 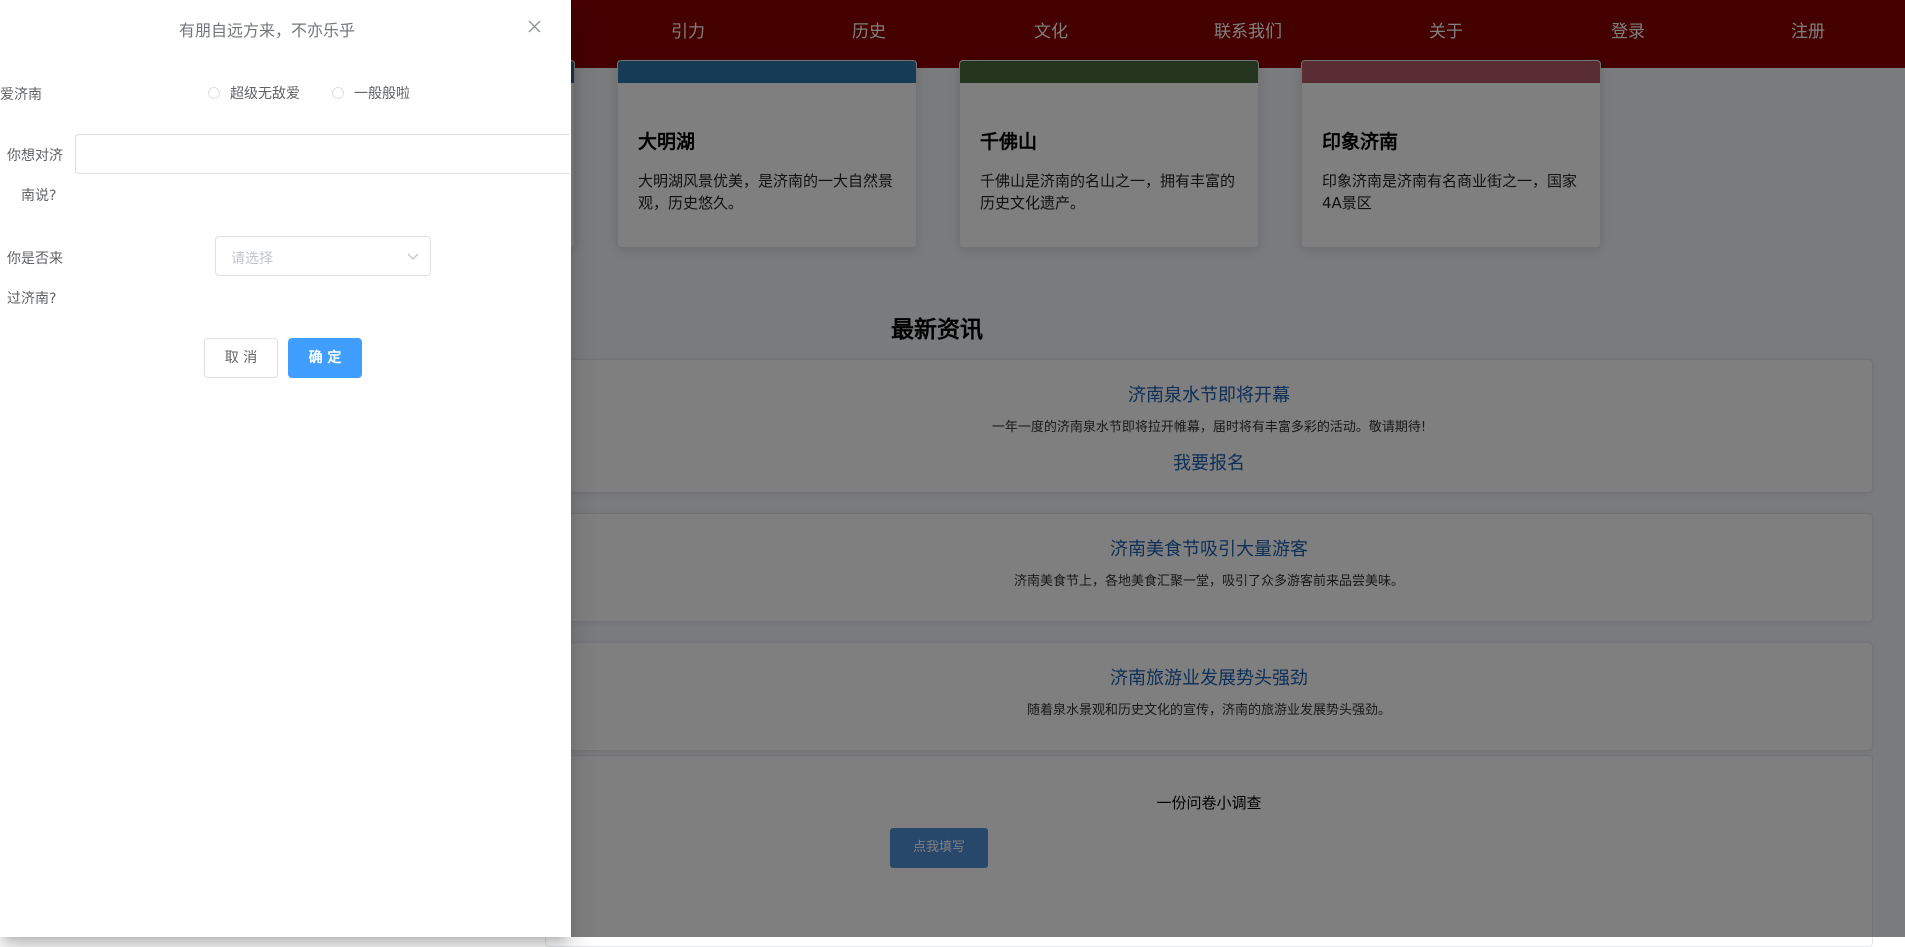 I want to click on question-message-label: 你想对济, so click(x=35, y=156).